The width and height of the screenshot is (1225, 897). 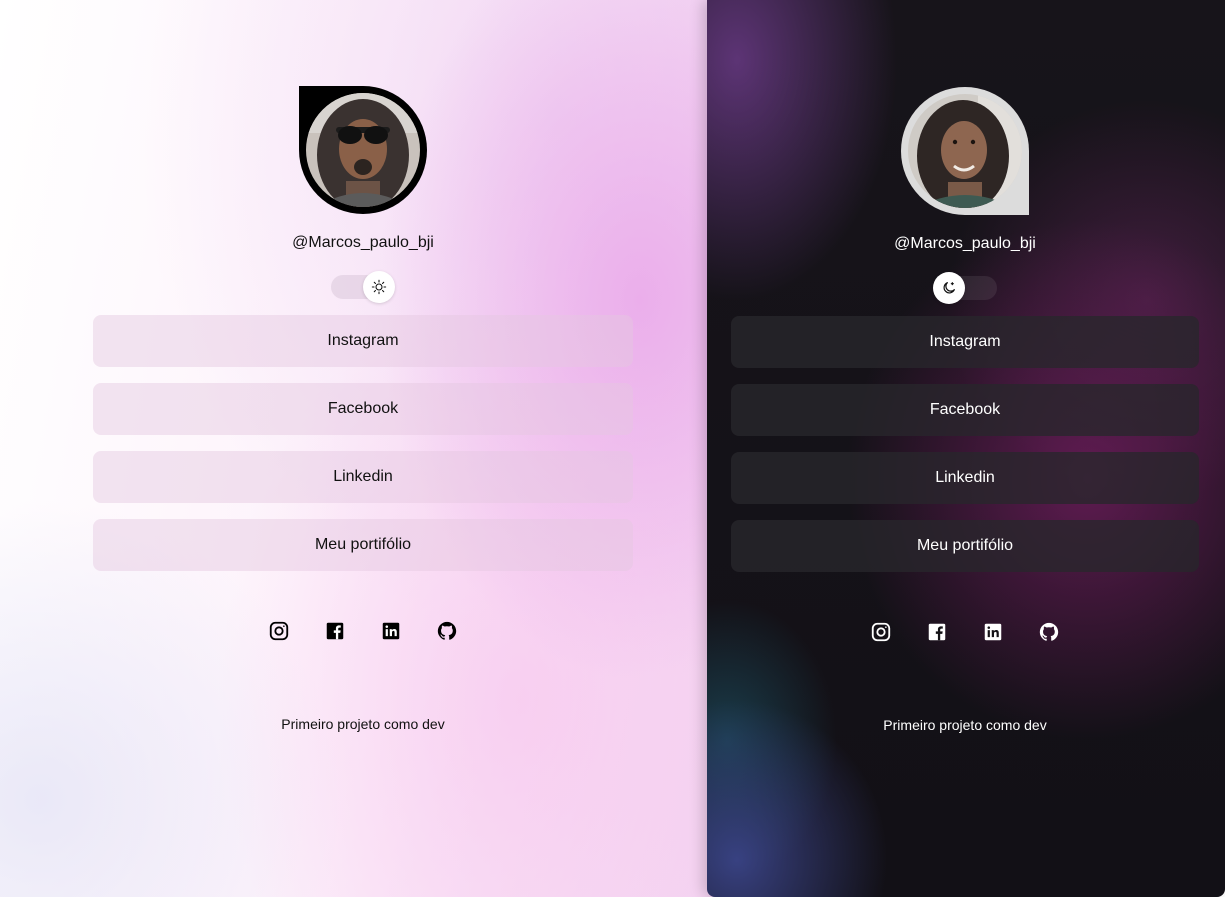 I want to click on sun-icon, so click(x=379, y=287).